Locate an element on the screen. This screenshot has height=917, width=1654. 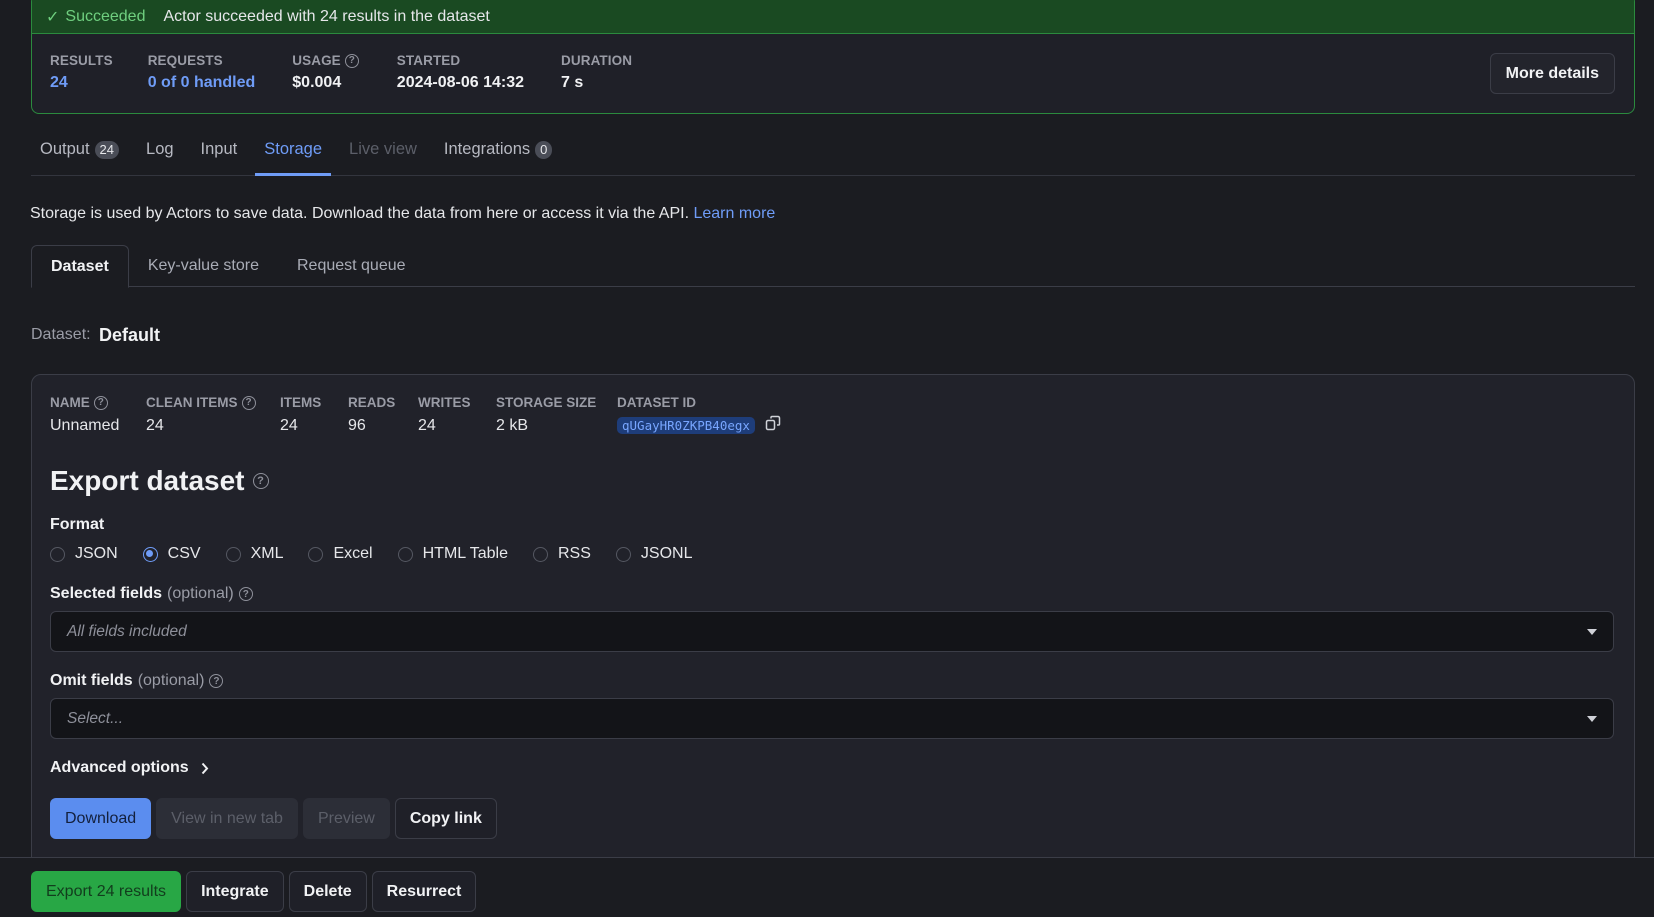
format-option-json: JSON is located at coordinates (84, 554).